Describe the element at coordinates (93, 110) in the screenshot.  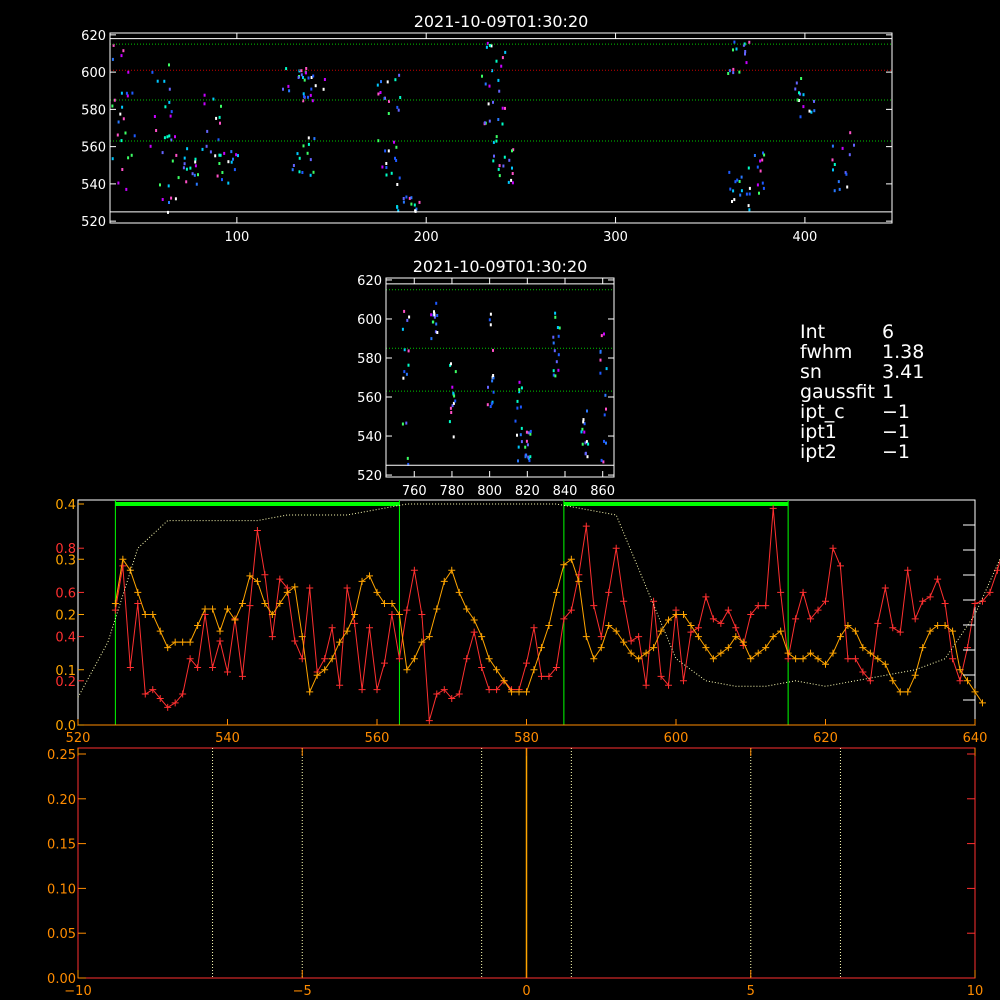
I see `top-y-tick-label: 580` at that location.